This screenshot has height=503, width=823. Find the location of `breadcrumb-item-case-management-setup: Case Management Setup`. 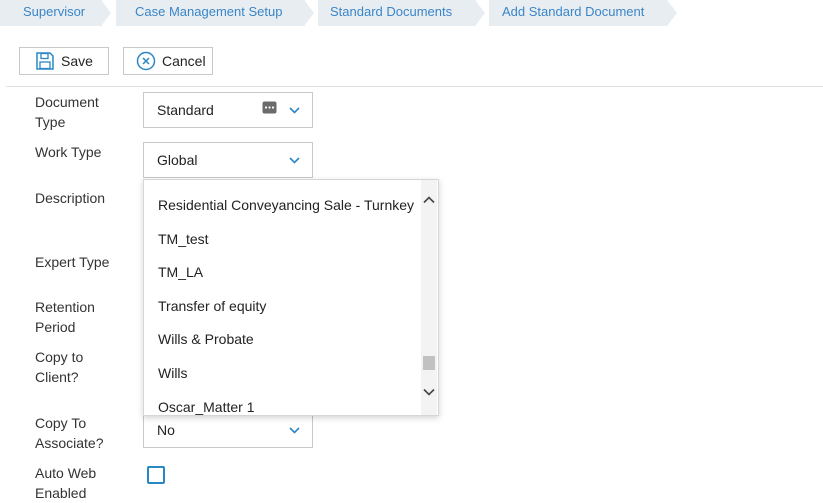

breadcrumb-item-case-management-setup: Case Management Setup is located at coordinates (216, 13).